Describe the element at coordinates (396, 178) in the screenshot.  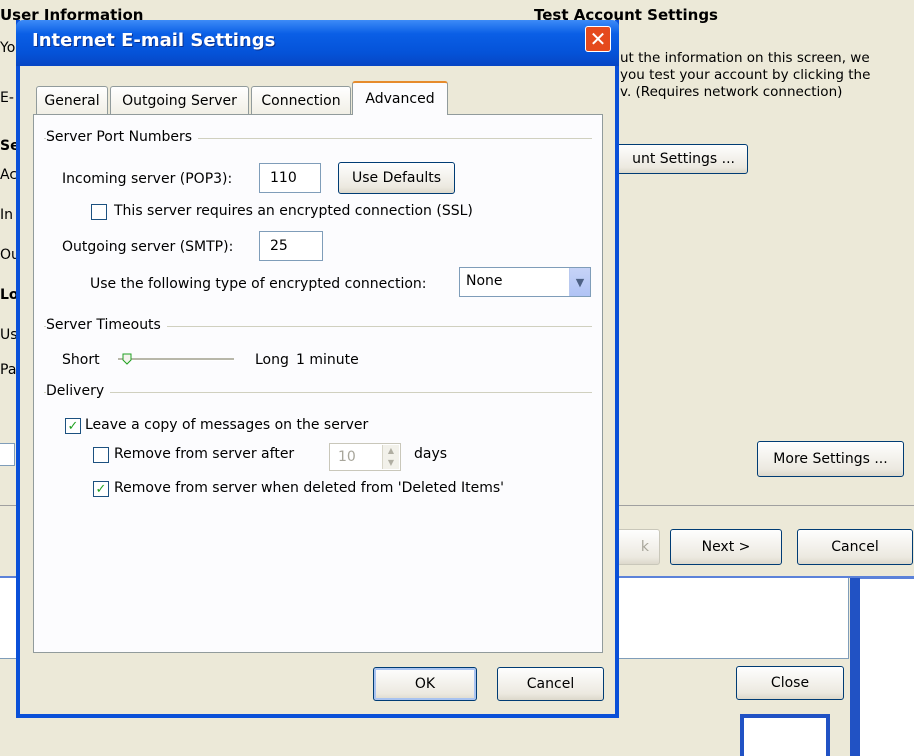
I see `use-defaults-button: Use Defaults` at that location.